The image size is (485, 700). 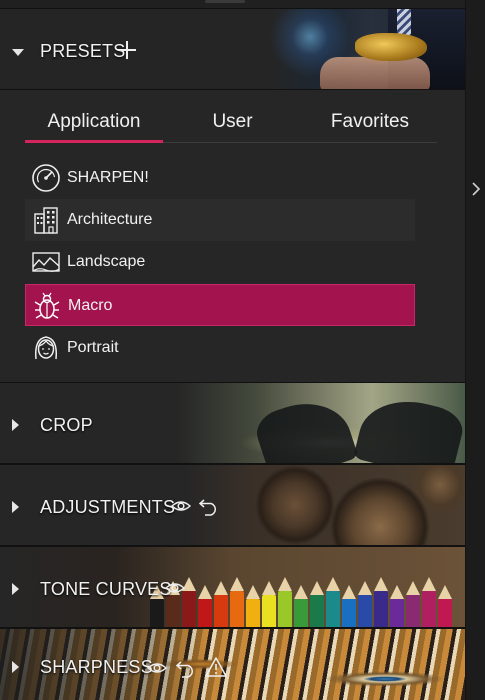 What do you see at coordinates (476, 189) in the screenshot?
I see `chevron-right-icon` at bounding box center [476, 189].